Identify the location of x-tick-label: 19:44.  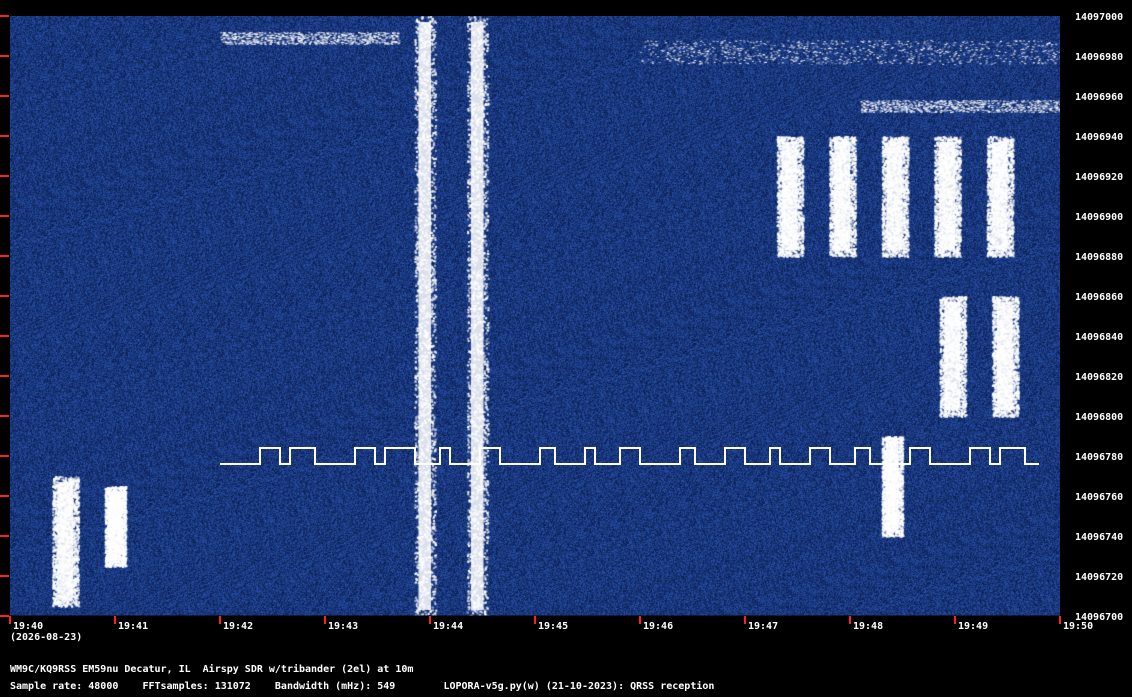
(448, 626).